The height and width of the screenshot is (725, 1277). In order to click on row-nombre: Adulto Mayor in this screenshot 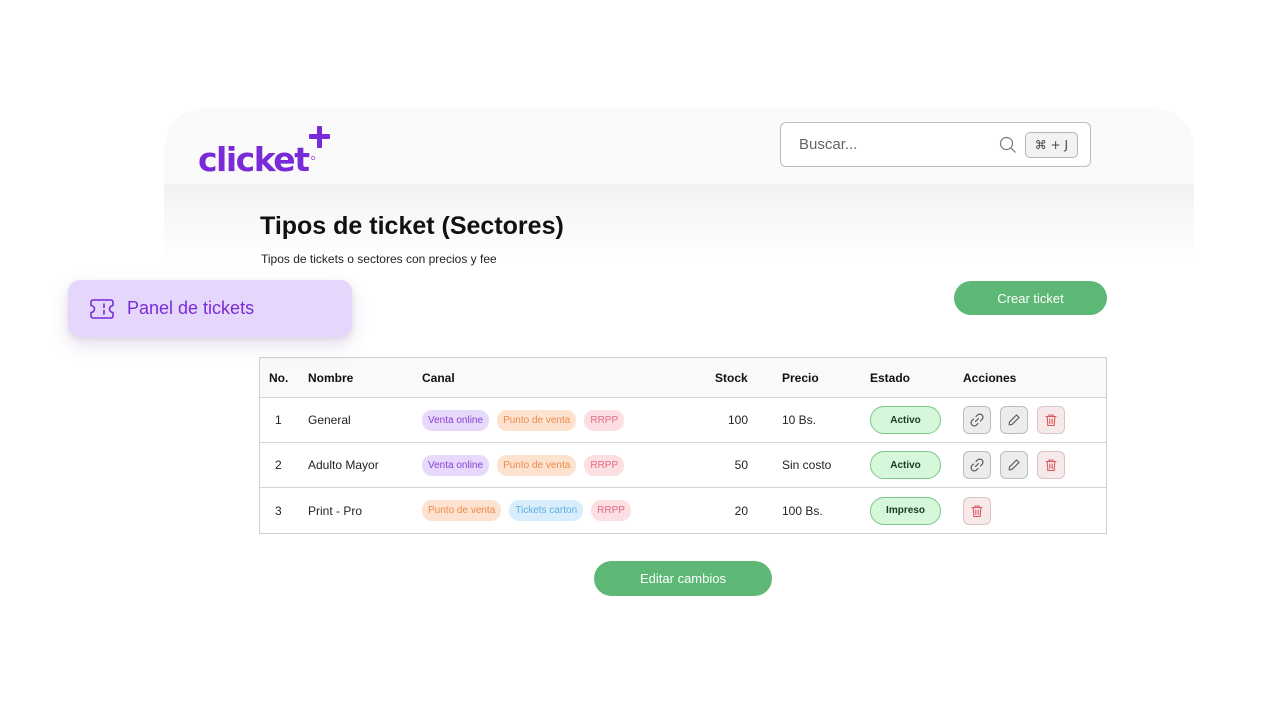, I will do `click(343, 465)`.